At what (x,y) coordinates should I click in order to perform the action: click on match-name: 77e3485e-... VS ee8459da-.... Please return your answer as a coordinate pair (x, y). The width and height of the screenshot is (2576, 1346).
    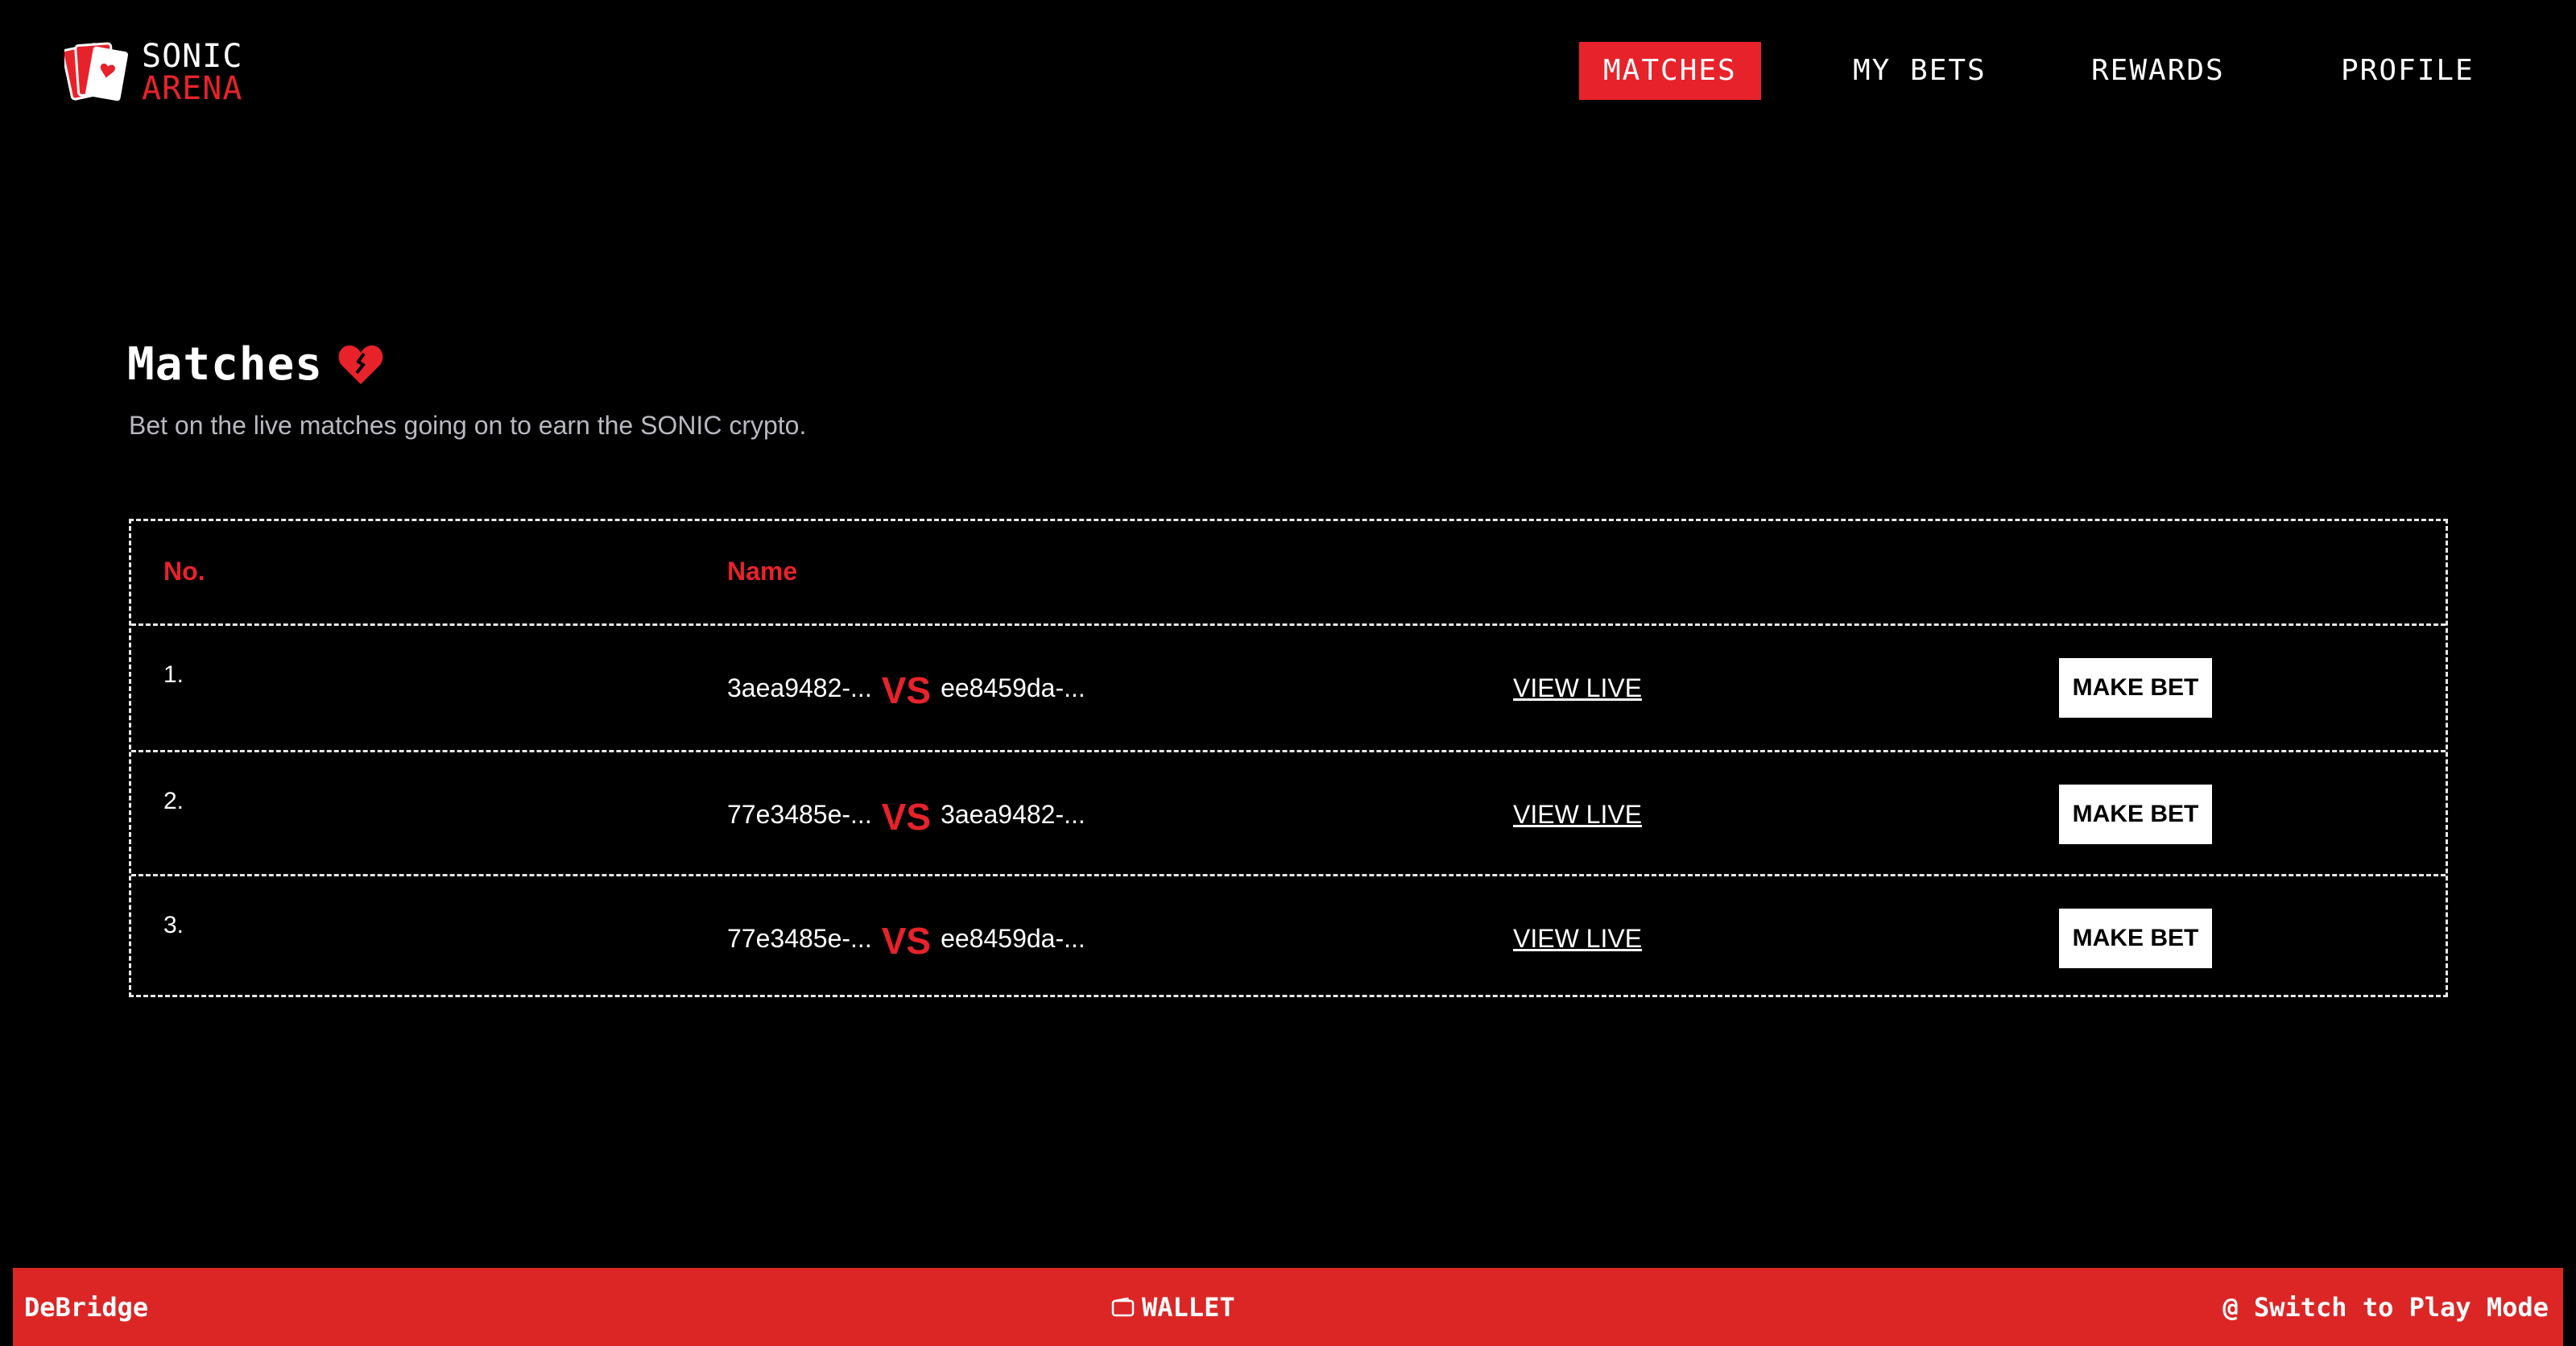
    Looking at the image, I should click on (906, 938).